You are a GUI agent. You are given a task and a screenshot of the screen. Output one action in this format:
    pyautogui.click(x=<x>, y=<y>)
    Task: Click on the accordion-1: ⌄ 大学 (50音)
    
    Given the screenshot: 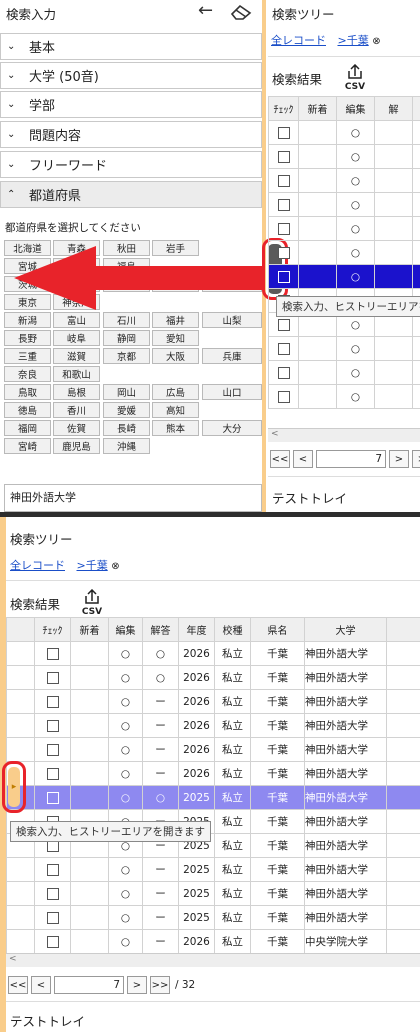 What is the action you would take?
    pyautogui.click(x=131, y=75)
    